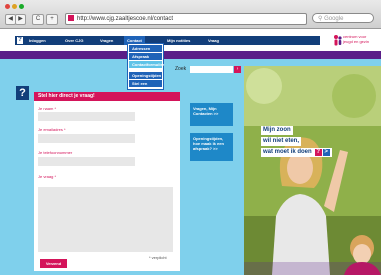  What do you see at coordinates (37, 40) in the screenshot?
I see `nav-item-inloggen: Inloggen` at bounding box center [37, 40].